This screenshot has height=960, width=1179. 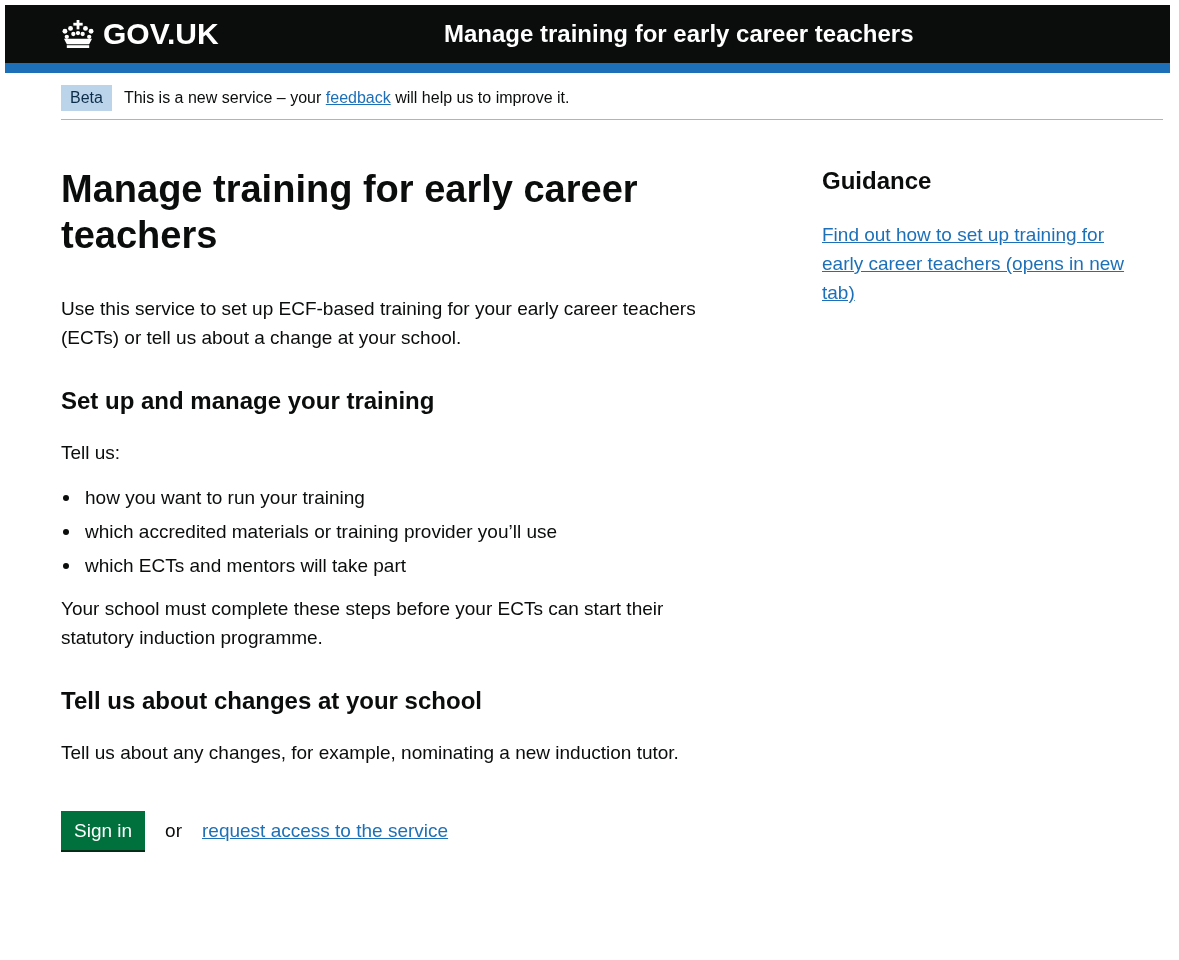 I want to click on feedback-link: feedback, so click(x=358, y=97).